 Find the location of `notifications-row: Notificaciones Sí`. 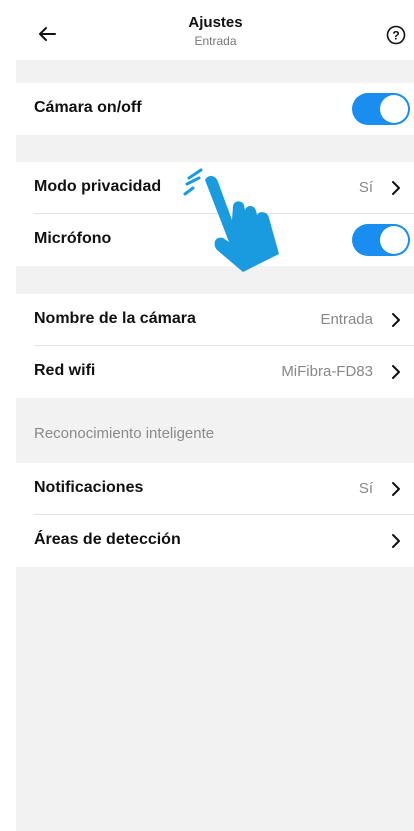

notifications-row: Notificaciones Sí is located at coordinates (215, 489).